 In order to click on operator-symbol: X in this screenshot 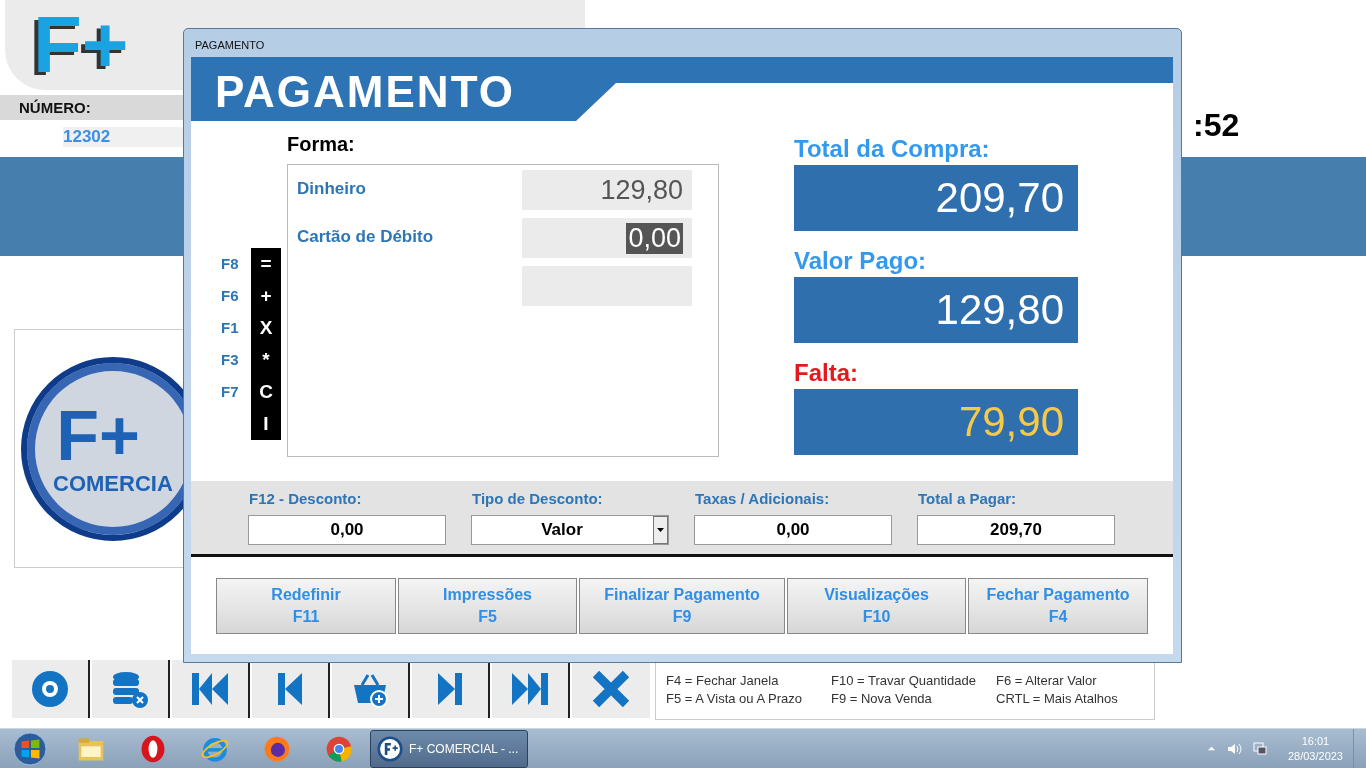, I will do `click(266, 328)`.